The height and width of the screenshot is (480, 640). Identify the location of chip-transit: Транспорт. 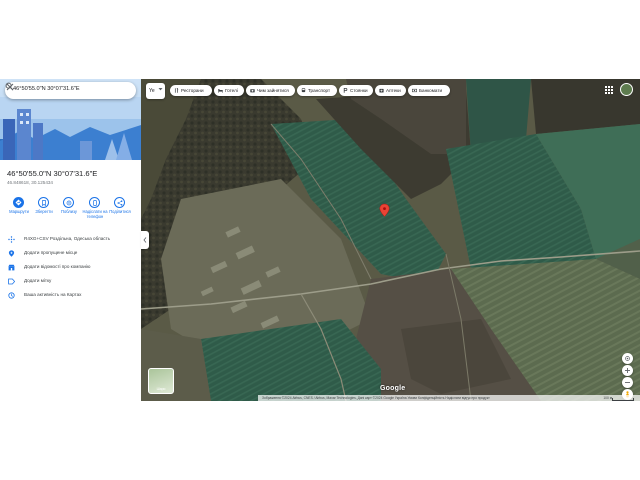
(317, 90).